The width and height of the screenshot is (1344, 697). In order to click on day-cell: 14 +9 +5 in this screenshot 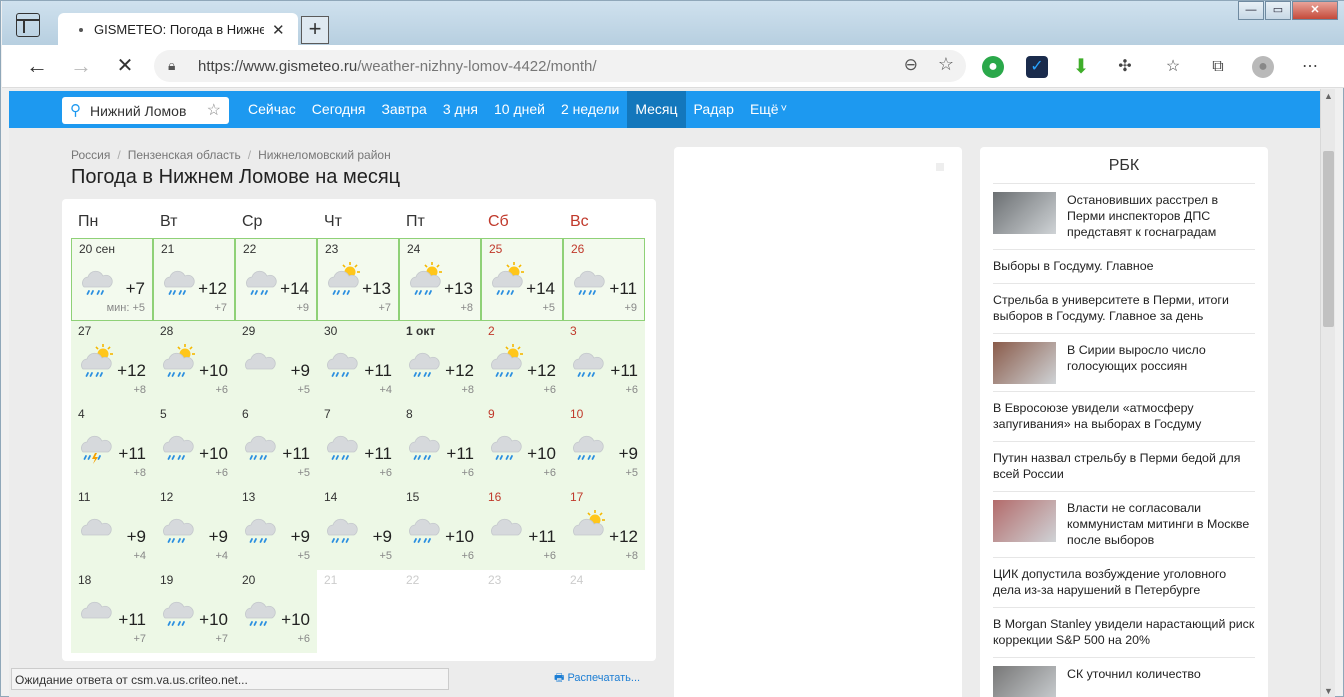, I will do `click(358, 528)`.